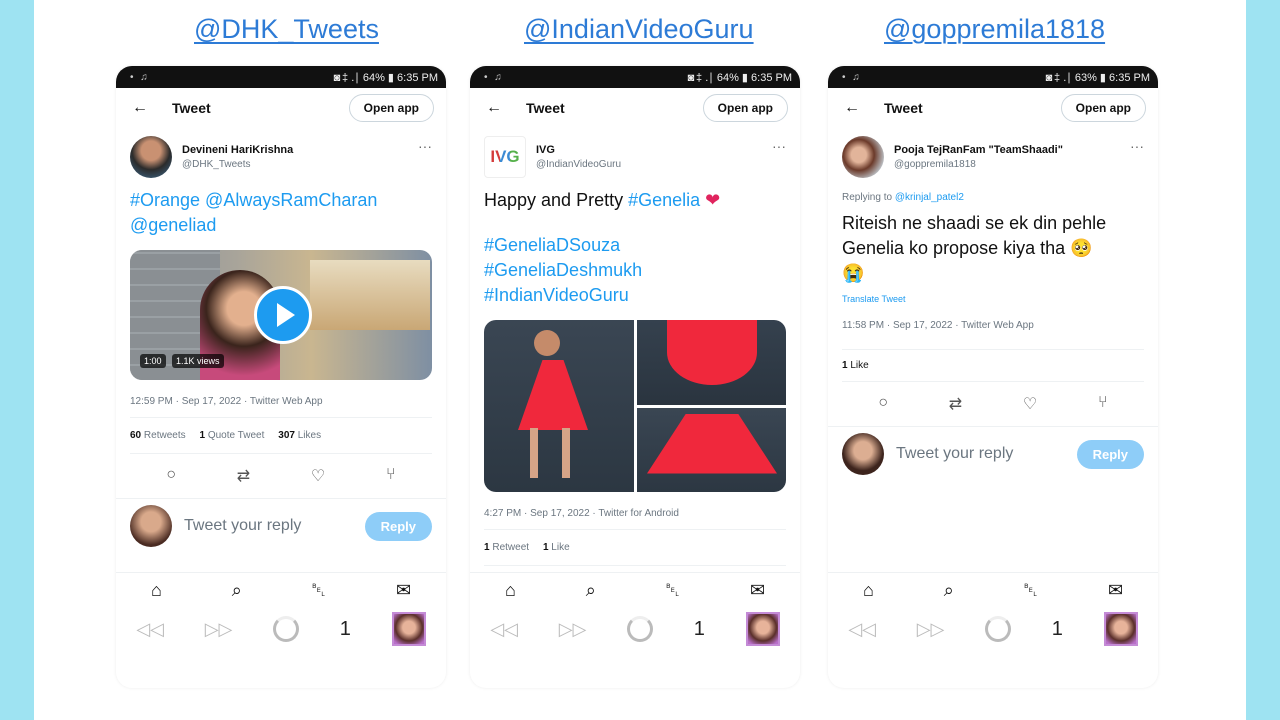 The height and width of the screenshot is (720, 1280). I want to click on display-name: Devineni HariKrishna, so click(237, 150).